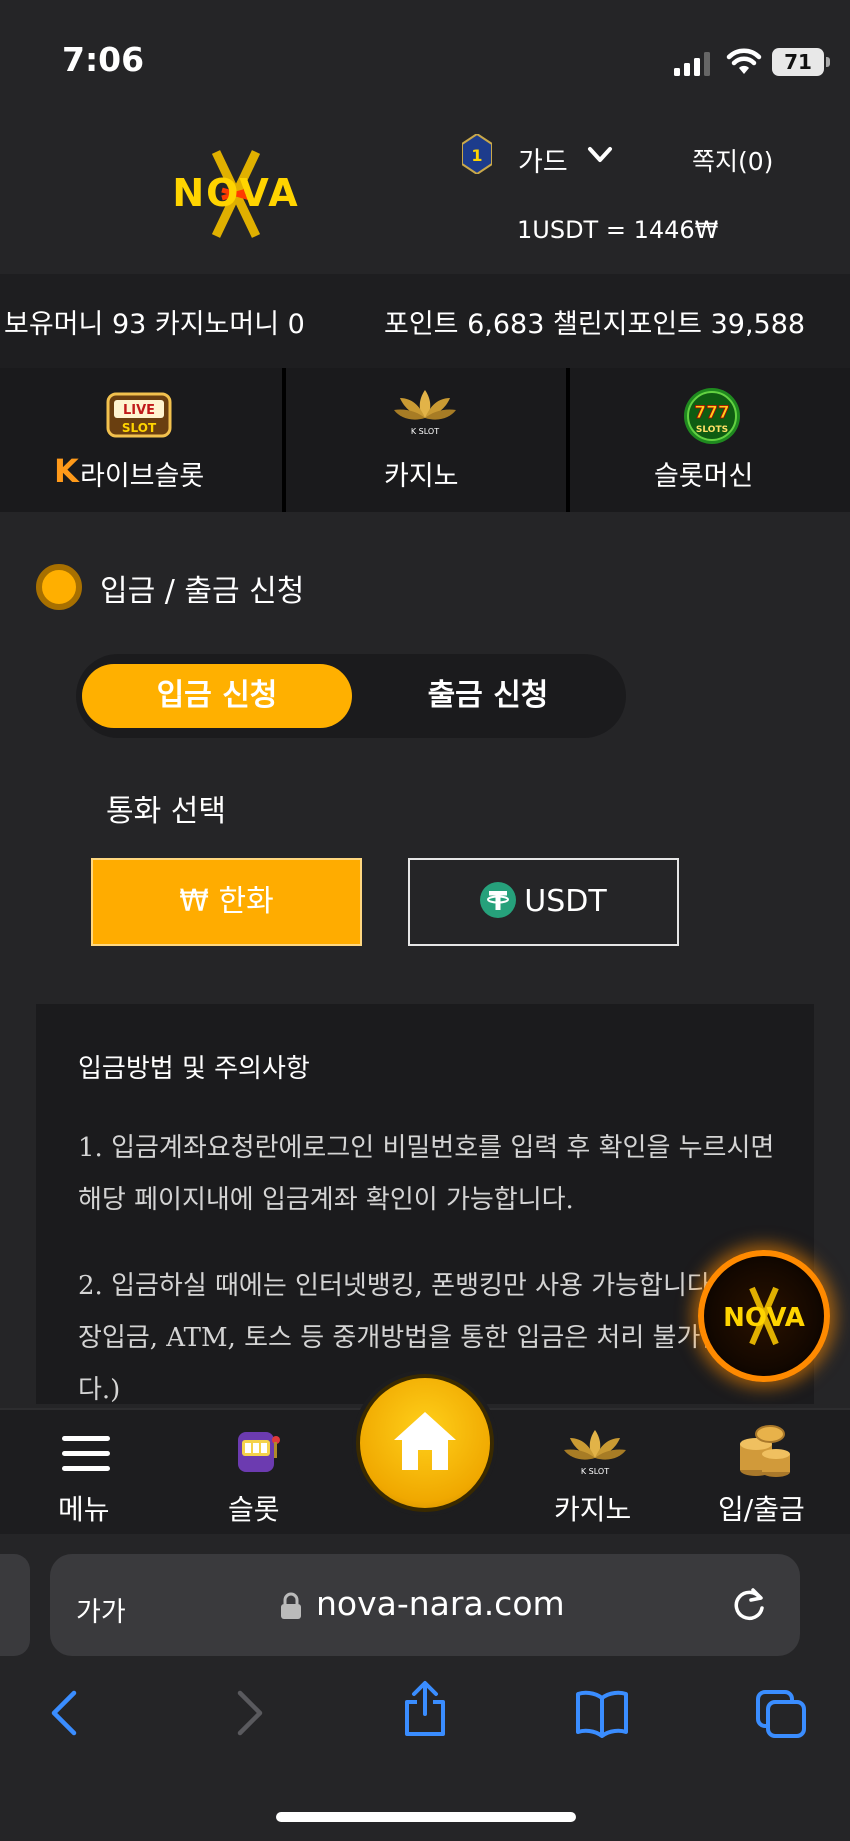  Describe the element at coordinates (749, 1605) in the screenshot. I see `reload-icon` at that location.